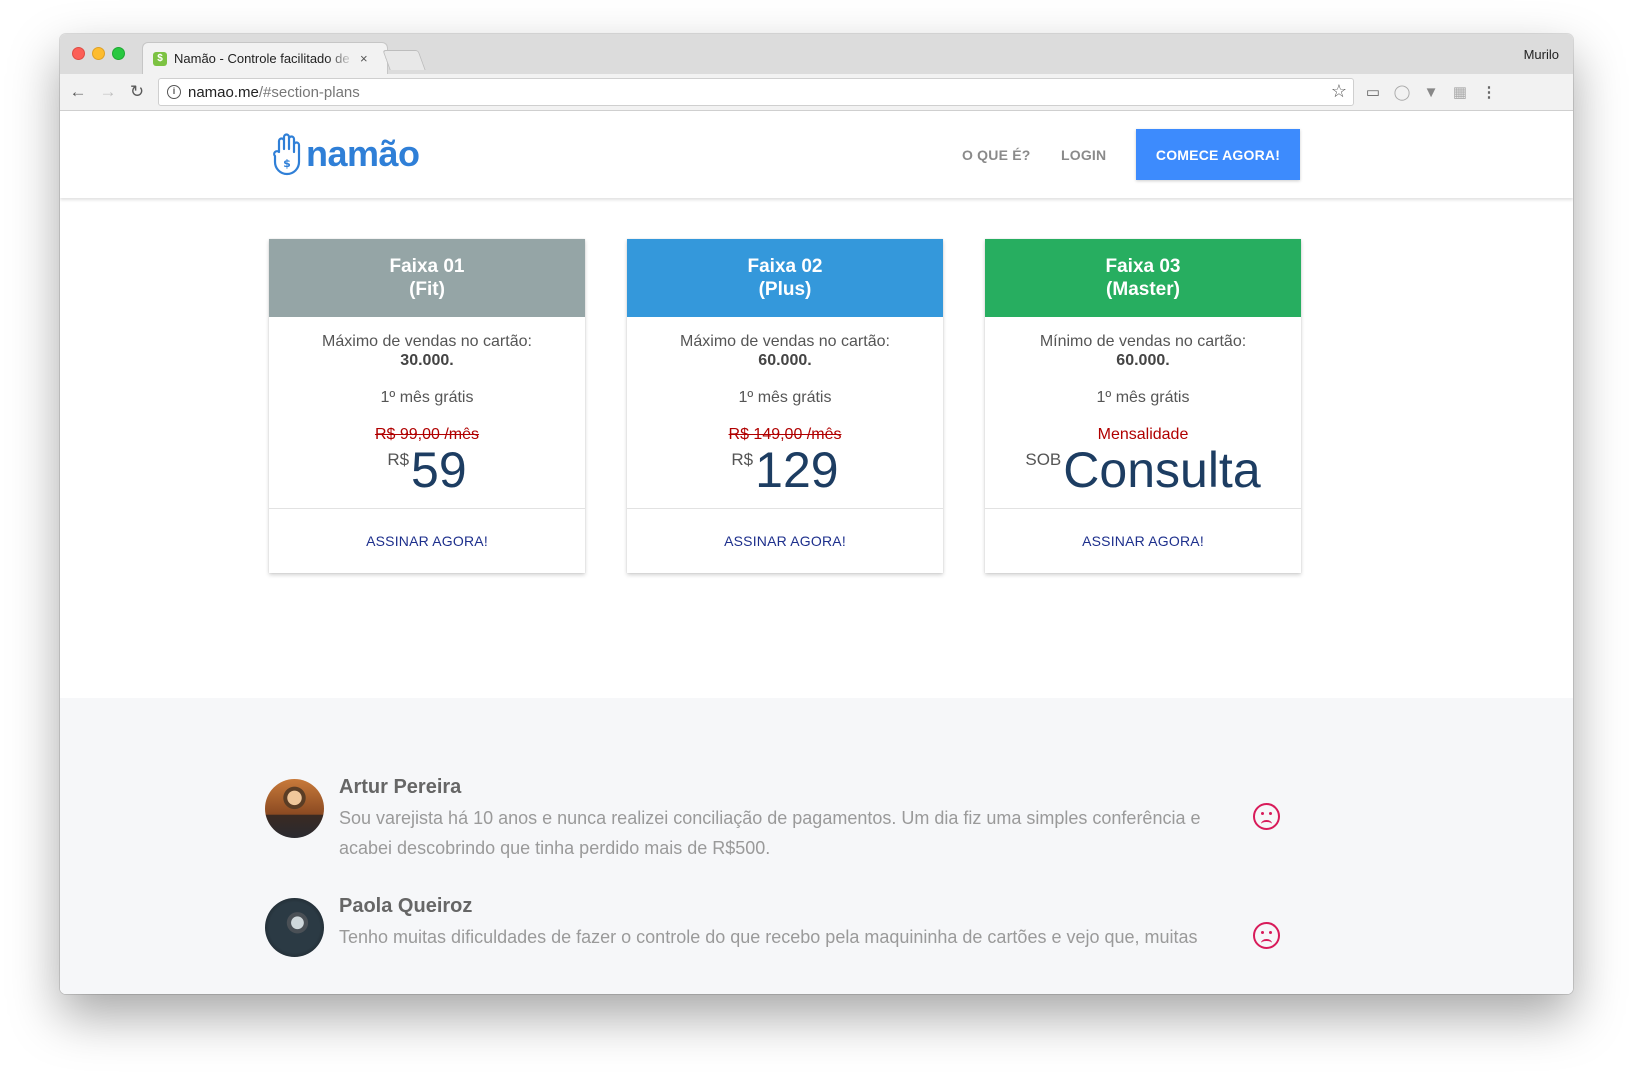 This screenshot has height=1080, width=1633. Describe the element at coordinates (427, 266) in the screenshot. I see `plan-title: Faixa 01` at that location.